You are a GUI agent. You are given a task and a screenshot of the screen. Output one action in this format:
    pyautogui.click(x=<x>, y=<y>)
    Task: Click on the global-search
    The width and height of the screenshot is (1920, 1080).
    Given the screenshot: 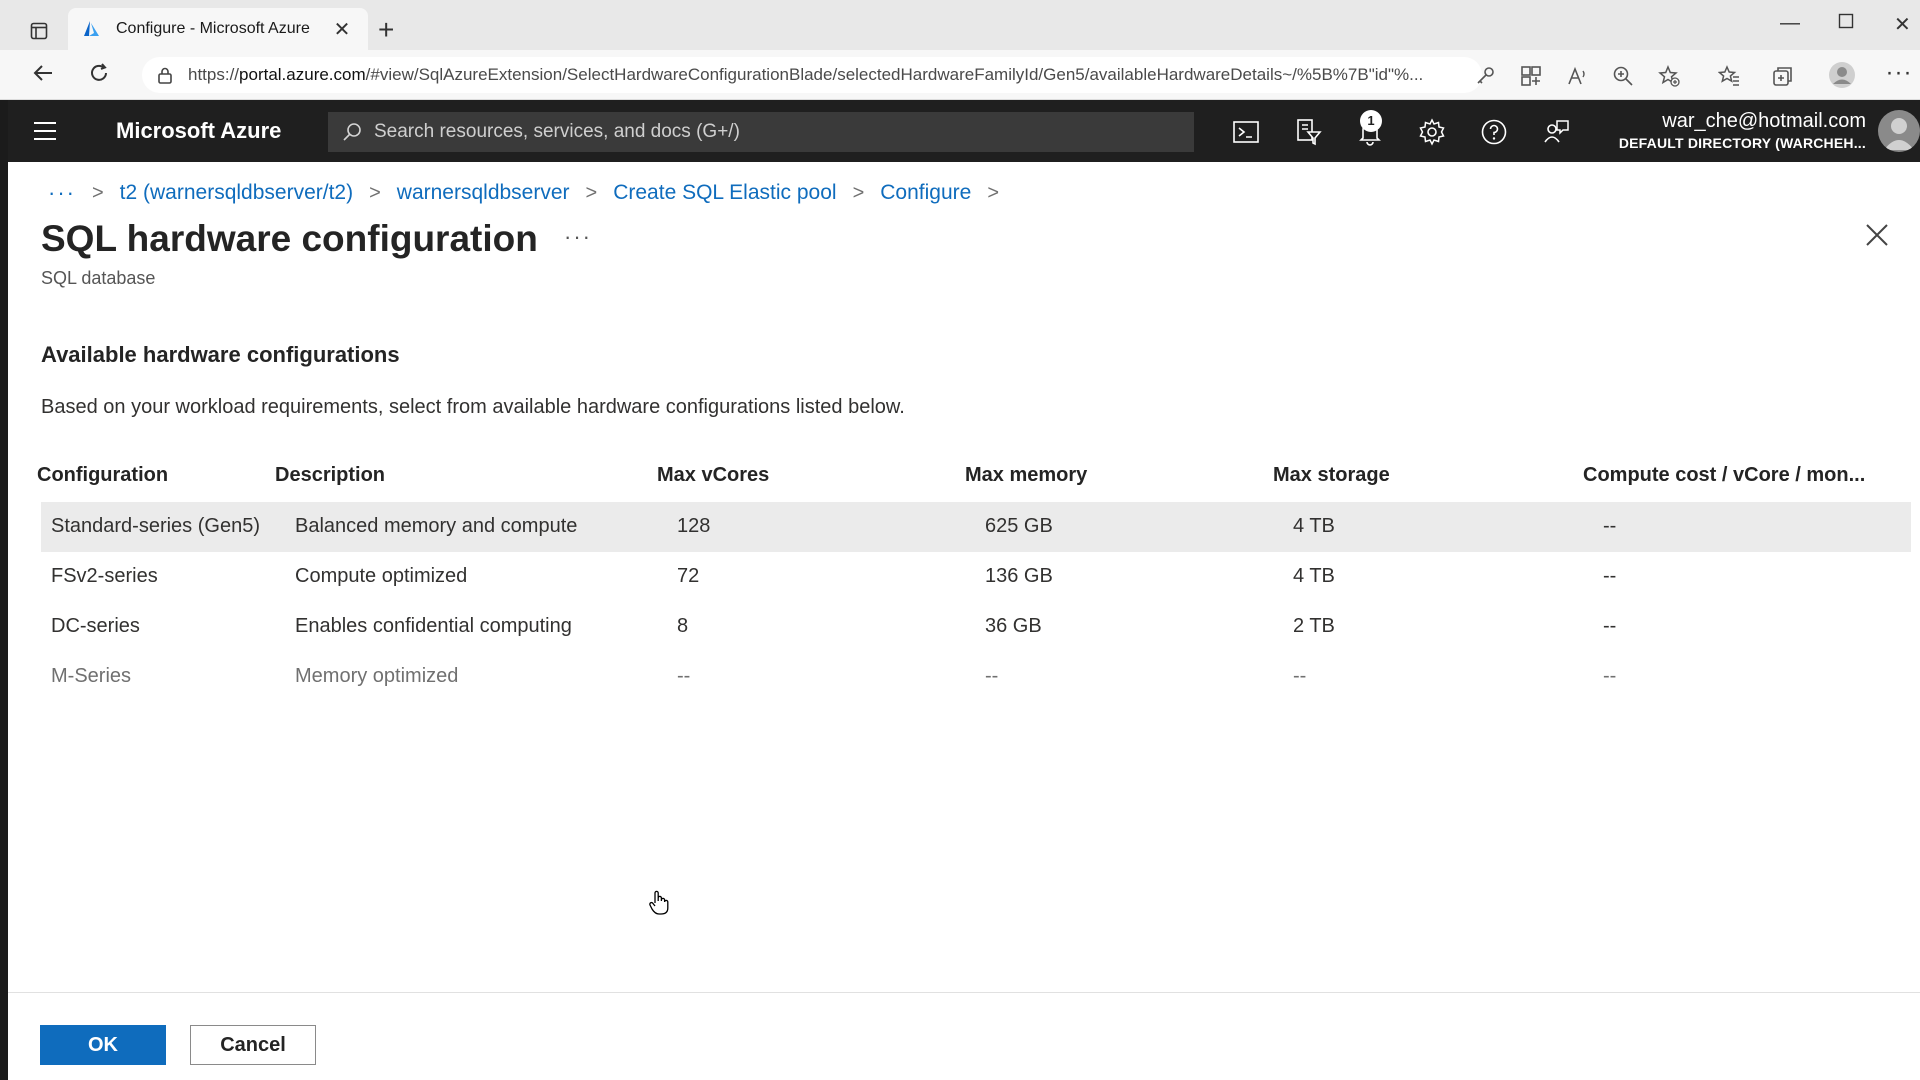 What is the action you would take?
    pyautogui.click(x=761, y=132)
    